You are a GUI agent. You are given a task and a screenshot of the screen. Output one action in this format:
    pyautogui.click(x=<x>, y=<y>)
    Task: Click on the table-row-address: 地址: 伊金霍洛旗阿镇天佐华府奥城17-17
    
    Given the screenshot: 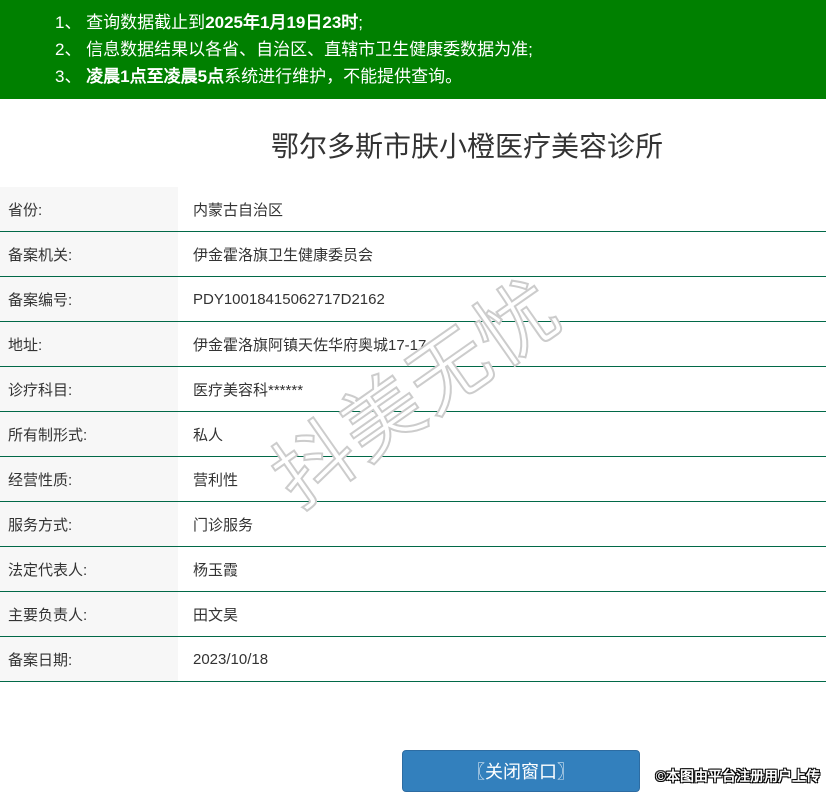 What is the action you would take?
    pyautogui.click(x=413, y=344)
    